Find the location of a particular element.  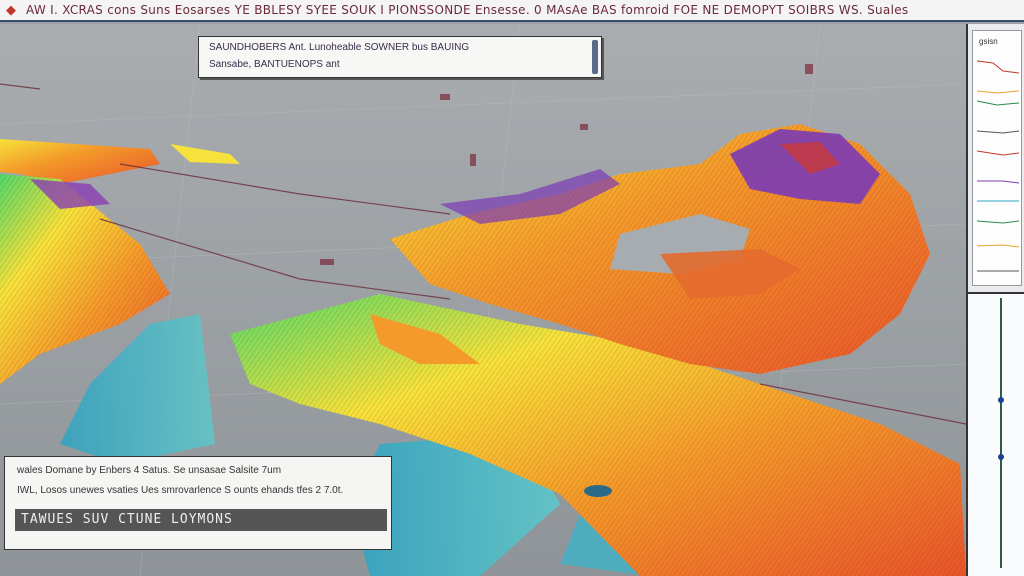

timeline-panel is located at coordinates (995, 434).